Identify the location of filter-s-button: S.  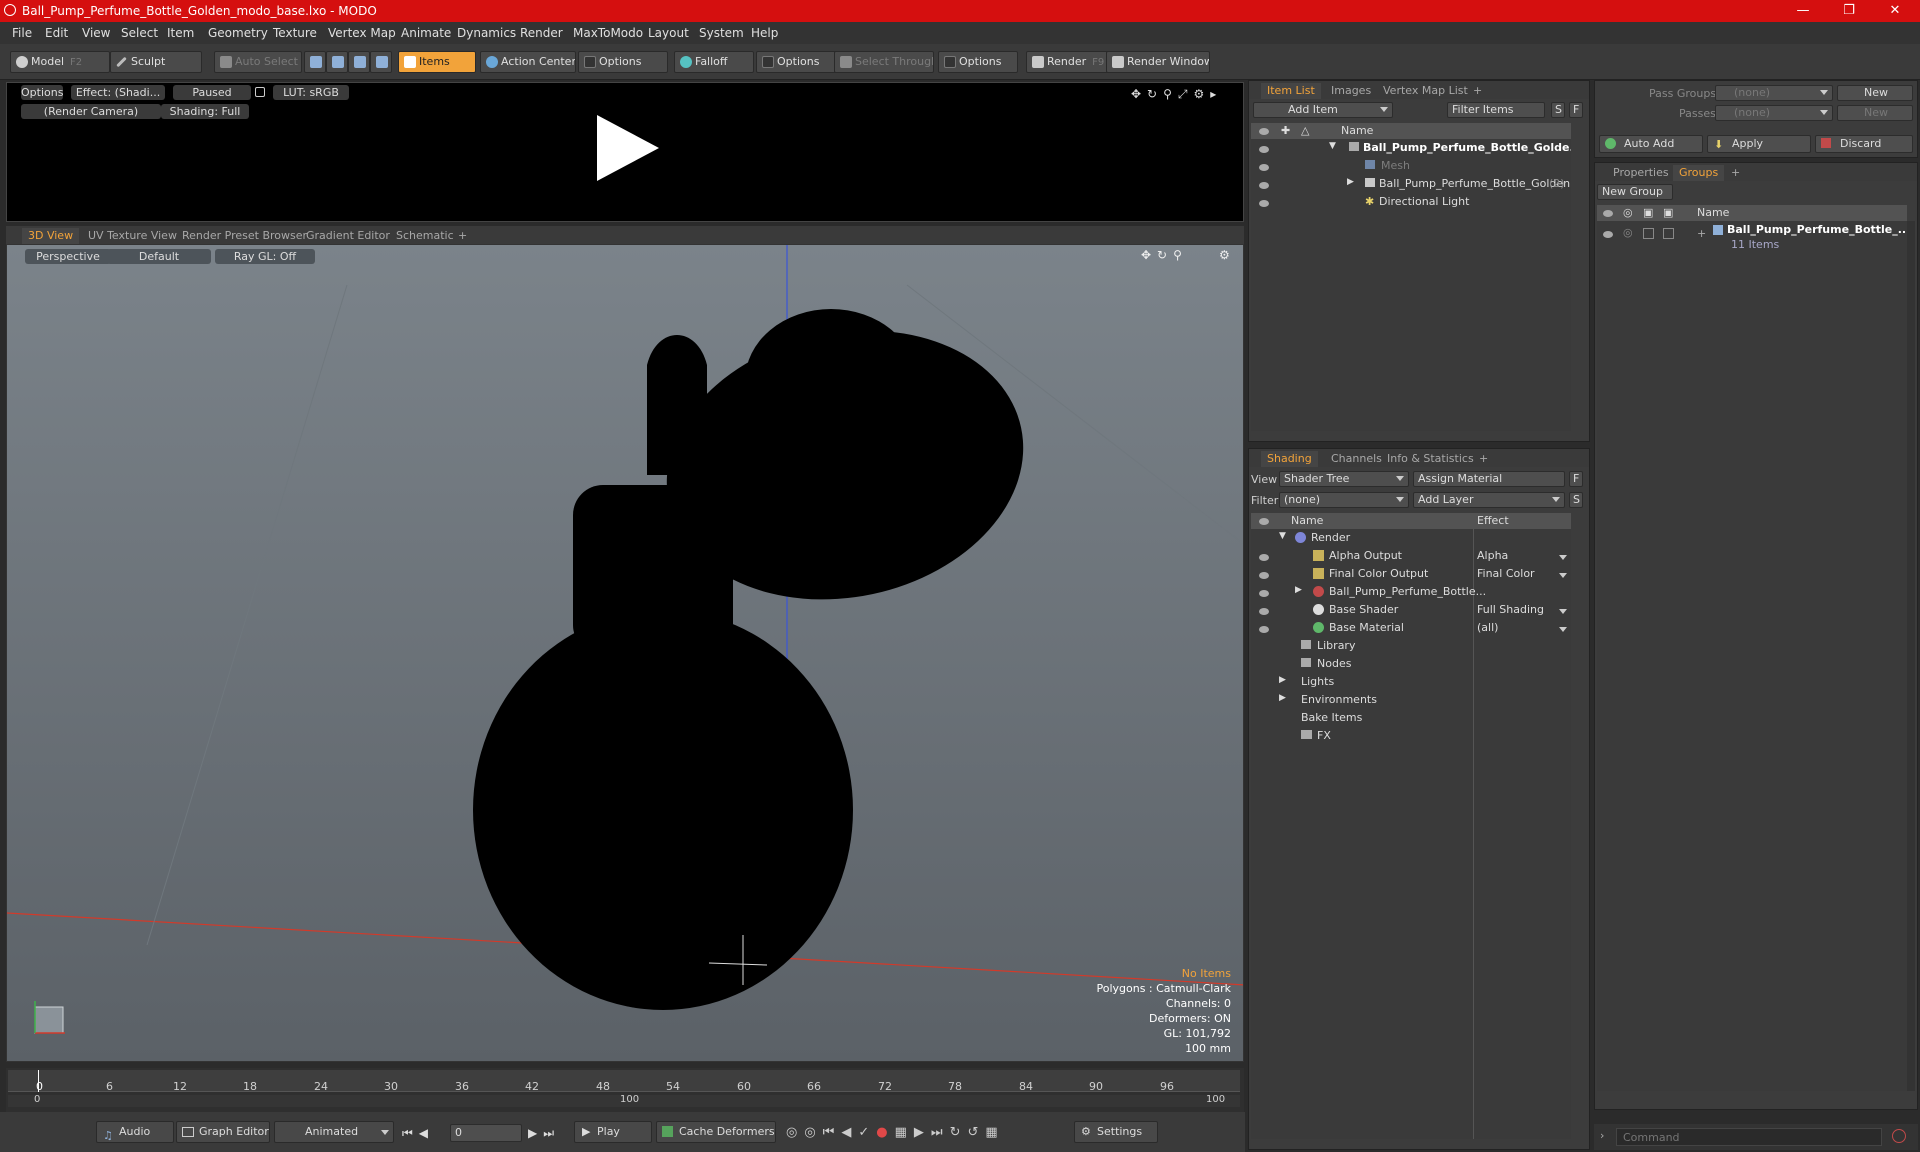
(1558, 110).